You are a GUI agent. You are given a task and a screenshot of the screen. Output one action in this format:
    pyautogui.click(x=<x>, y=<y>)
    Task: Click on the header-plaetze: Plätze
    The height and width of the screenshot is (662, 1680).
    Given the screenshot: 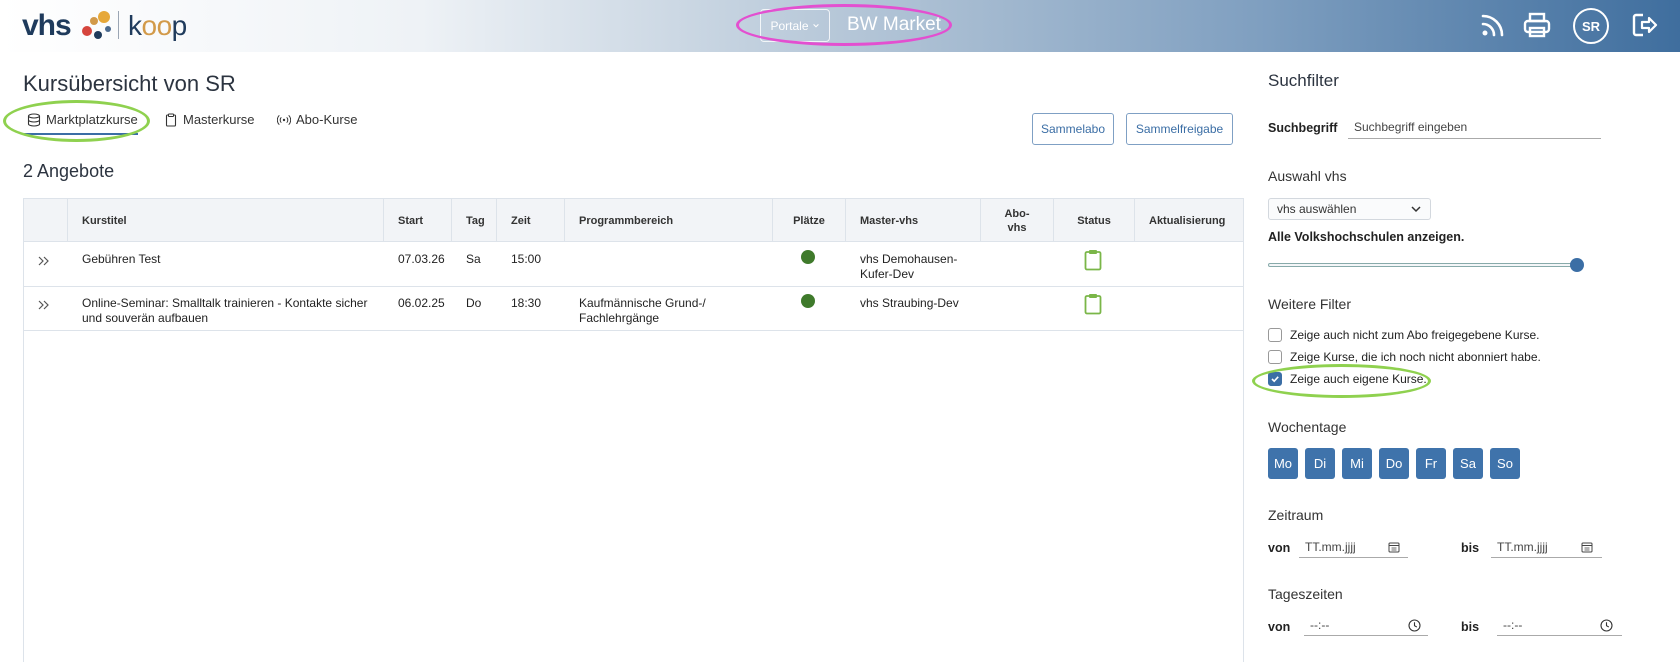 What is the action you would take?
    pyautogui.click(x=808, y=220)
    